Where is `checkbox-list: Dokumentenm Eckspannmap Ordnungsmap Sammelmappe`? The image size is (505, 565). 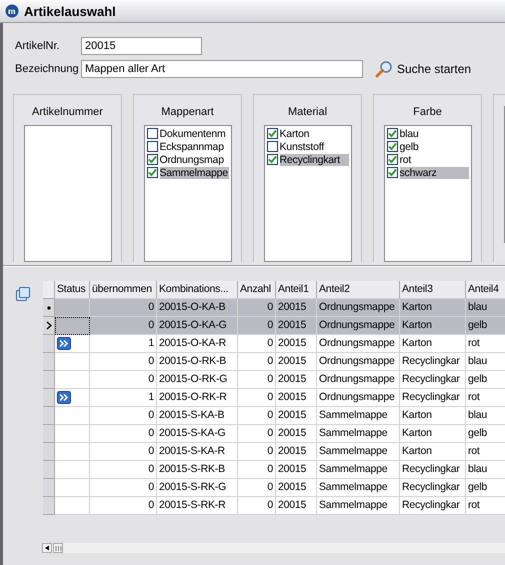
checkbox-list: Dokumentenm Eckspannmap Ordnungsmap Sammelmappe is located at coordinates (188, 193).